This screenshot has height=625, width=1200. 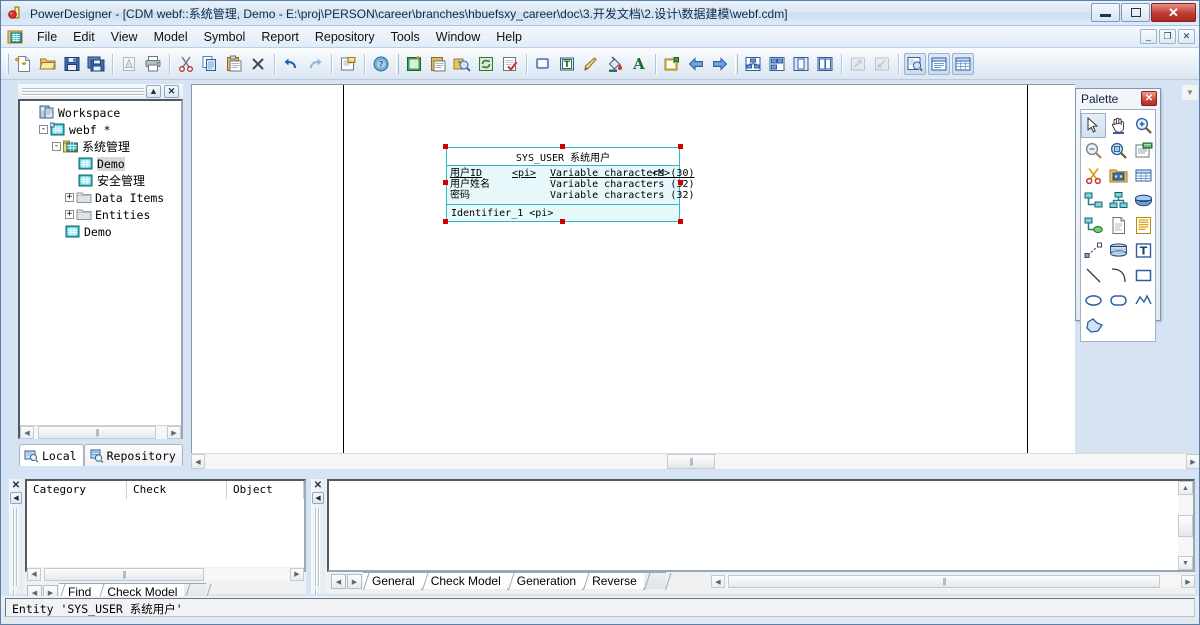 I want to click on tab-generation: Generation, so click(x=545, y=580).